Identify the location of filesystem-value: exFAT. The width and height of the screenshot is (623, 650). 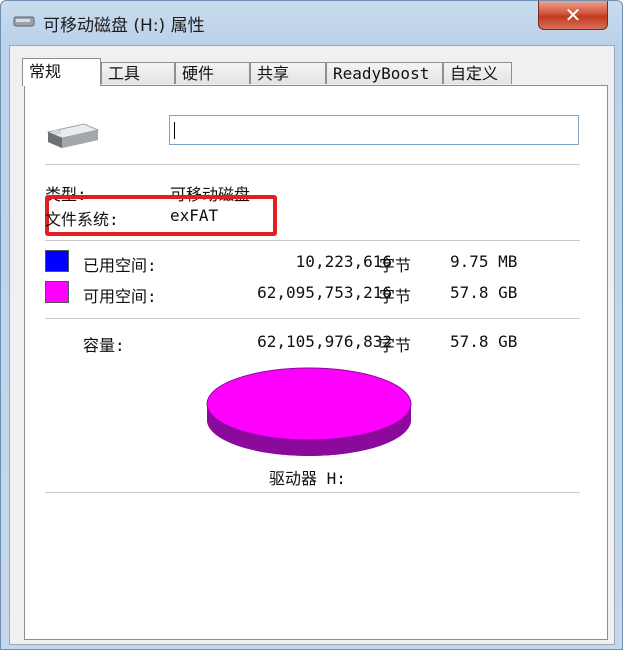
(194, 215).